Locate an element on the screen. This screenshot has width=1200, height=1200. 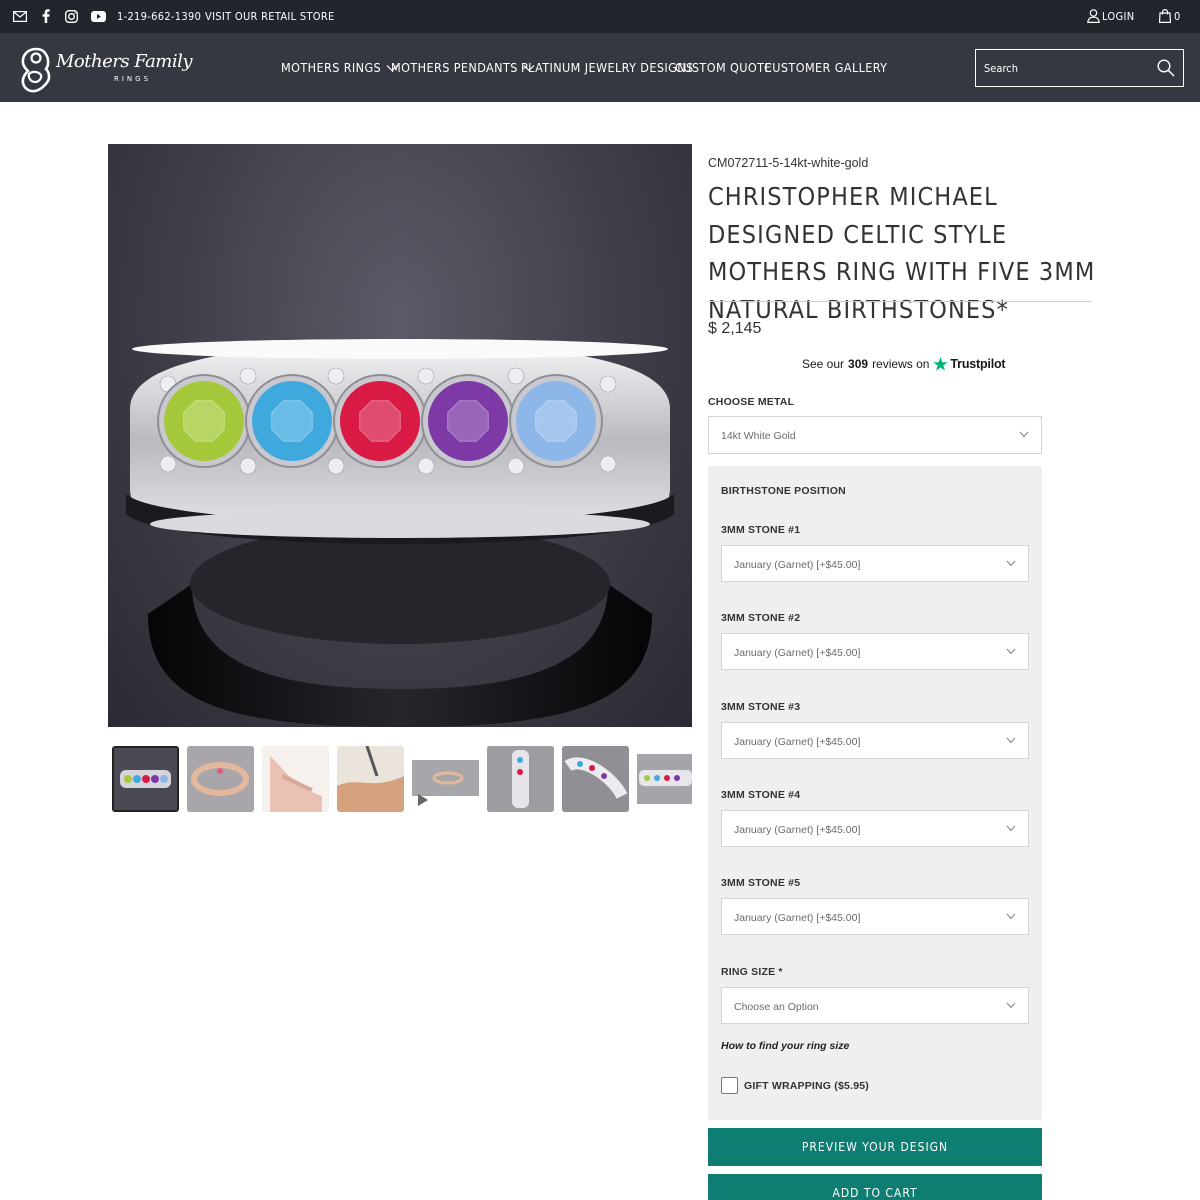
jeweler-crafting-thumb-image is located at coordinates (370, 779).